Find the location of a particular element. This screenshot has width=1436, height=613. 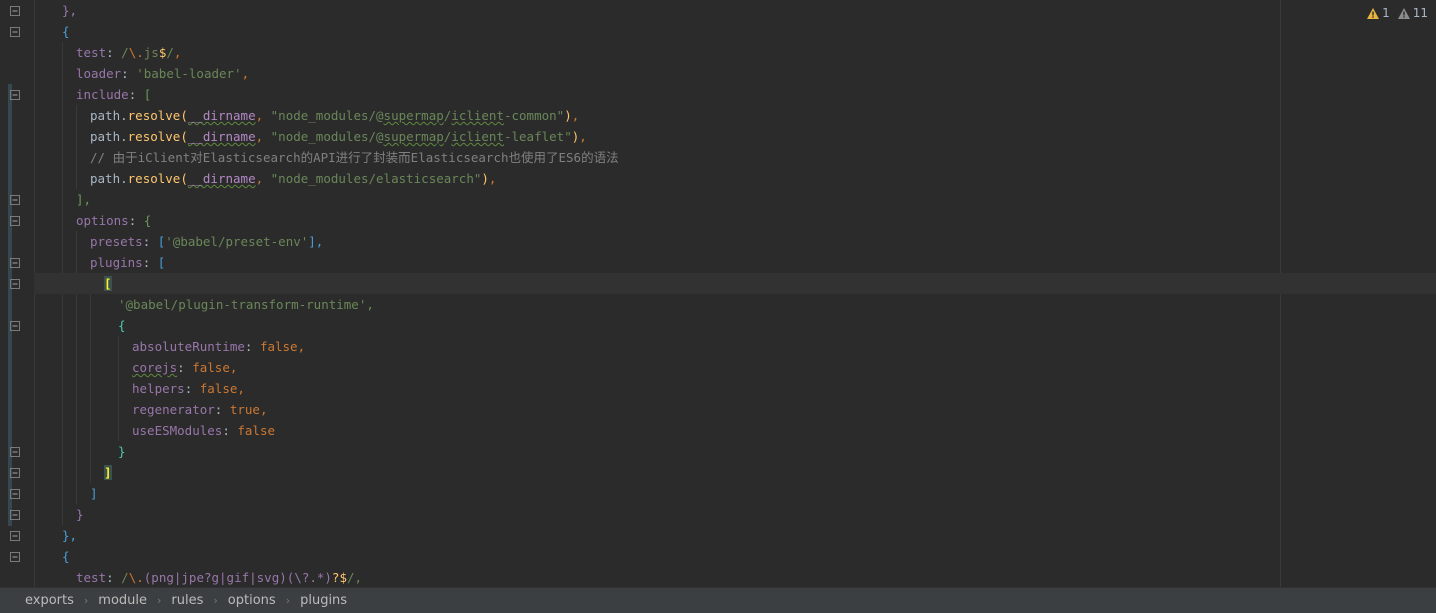

code-line: '@babel/plugin-transform-runtime', is located at coordinates (735, 304).